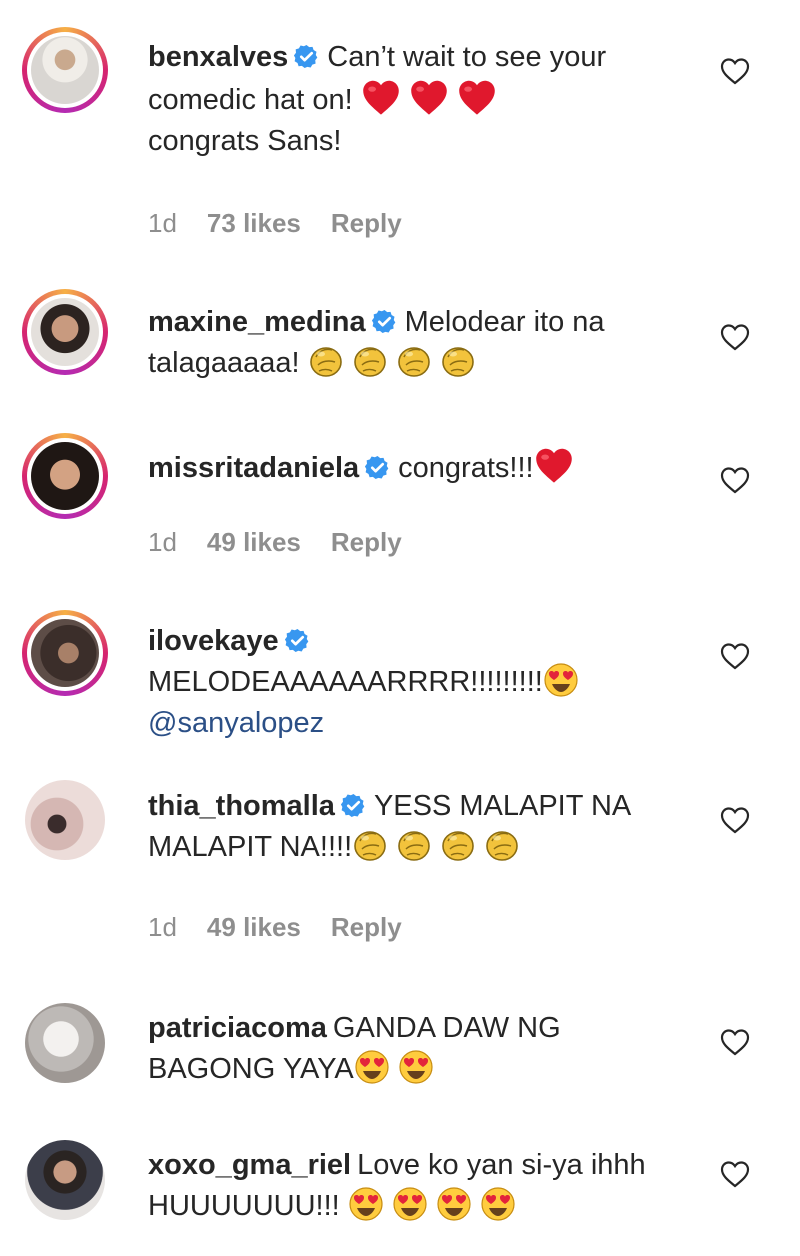  I want to click on comment-body-line2: congrats Sans!, so click(245, 141).